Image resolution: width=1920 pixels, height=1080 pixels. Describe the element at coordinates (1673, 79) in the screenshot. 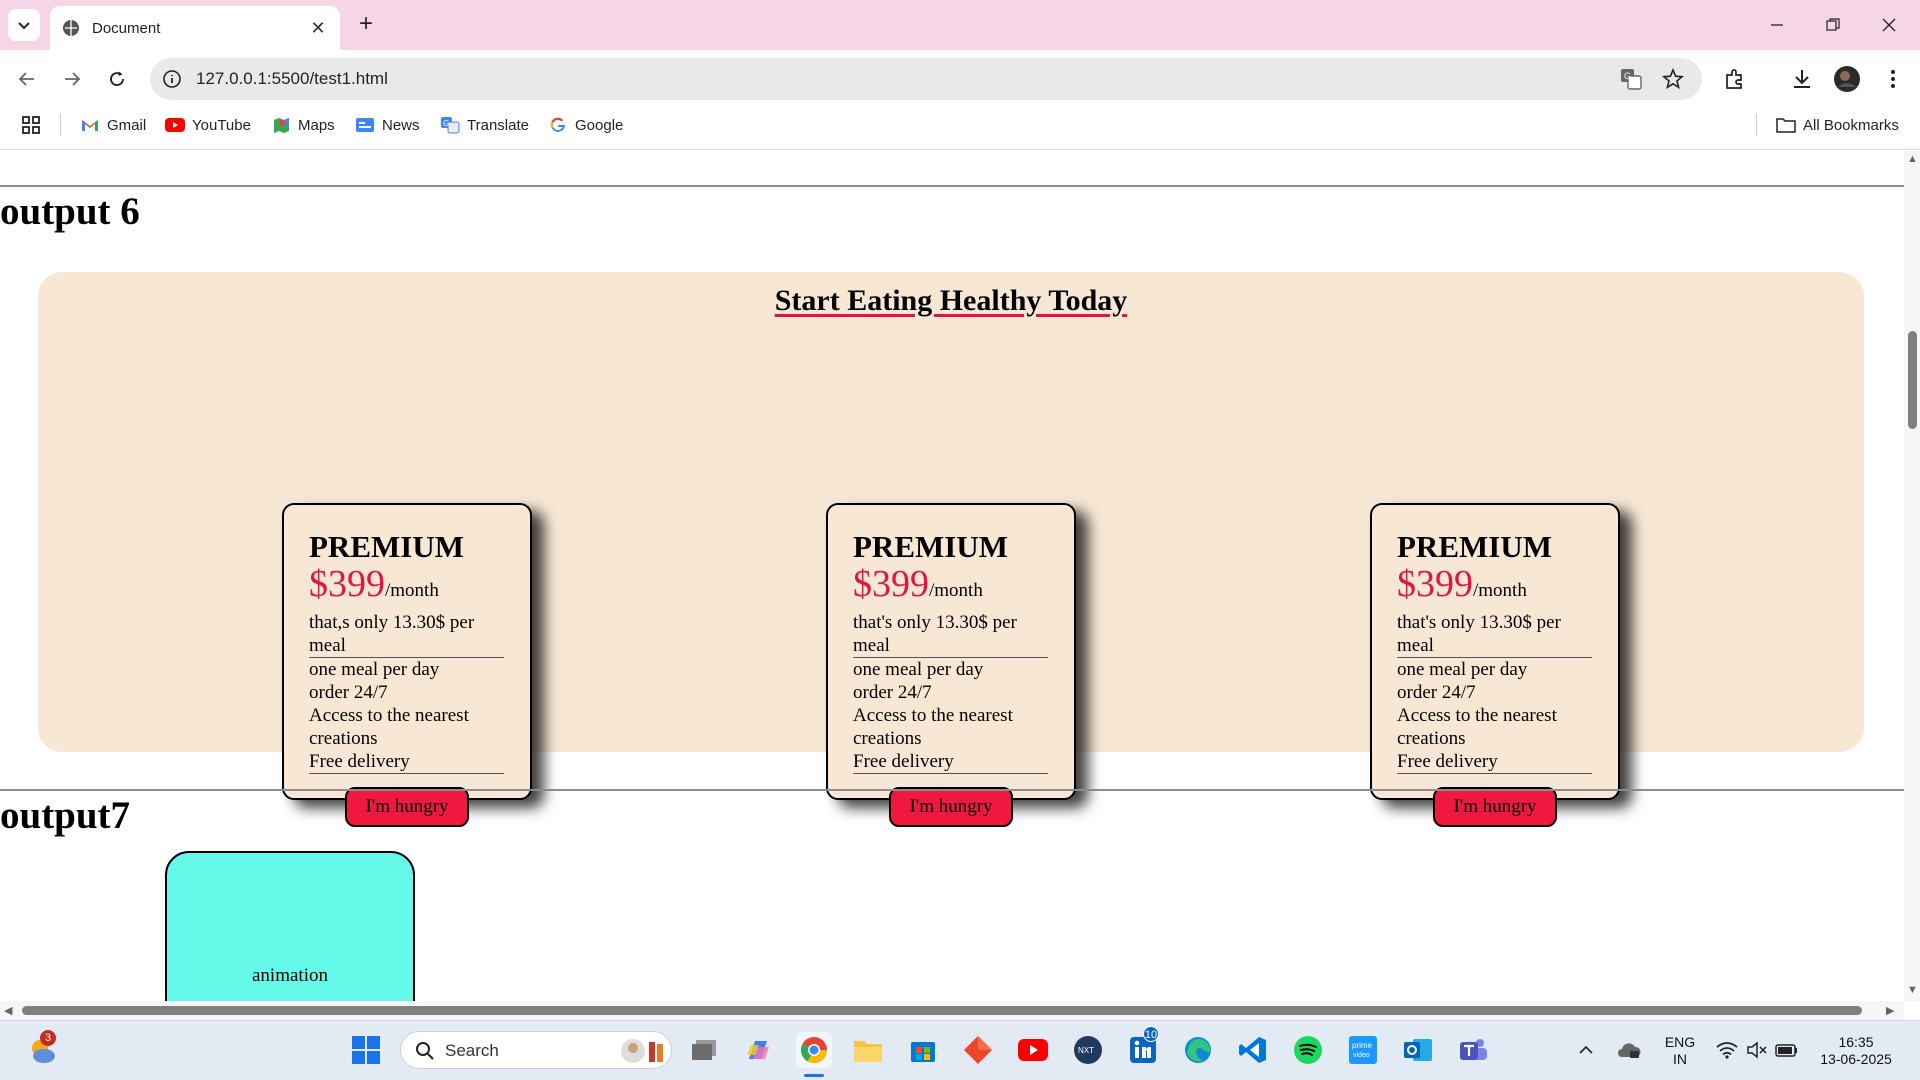

I see `star-icon` at that location.